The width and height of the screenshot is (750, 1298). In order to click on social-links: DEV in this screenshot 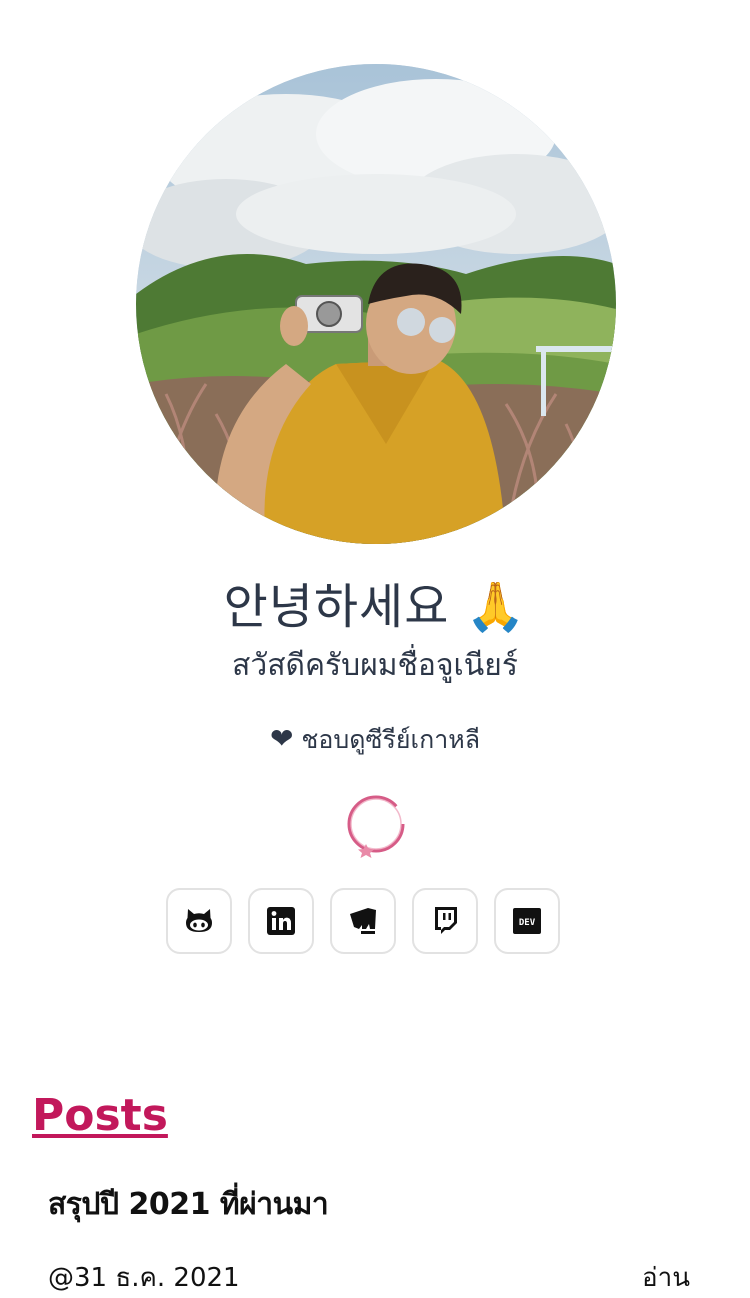, I will do `click(363, 922)`.